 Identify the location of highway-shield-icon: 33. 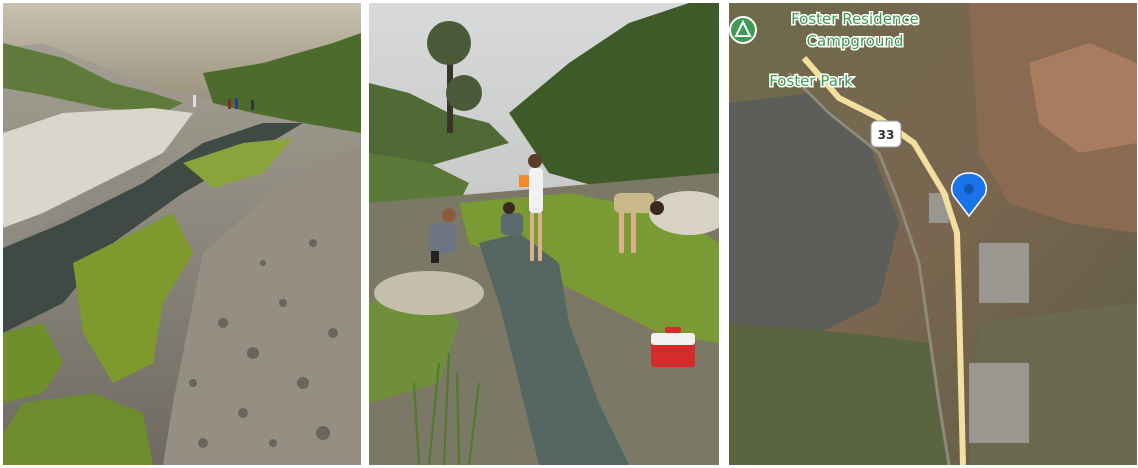
(886, 134).